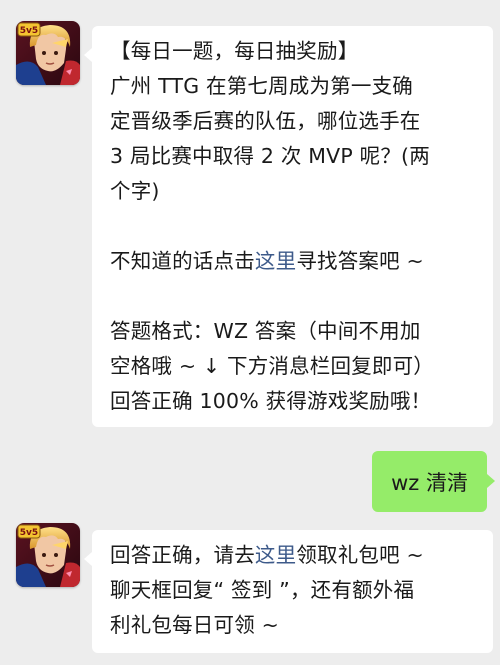 This screenshot has height=665, width=500. Describe the element at coordinates (182, 261) in the screenshot. I see `hint-text-before: 不知道的话点击` at that location.